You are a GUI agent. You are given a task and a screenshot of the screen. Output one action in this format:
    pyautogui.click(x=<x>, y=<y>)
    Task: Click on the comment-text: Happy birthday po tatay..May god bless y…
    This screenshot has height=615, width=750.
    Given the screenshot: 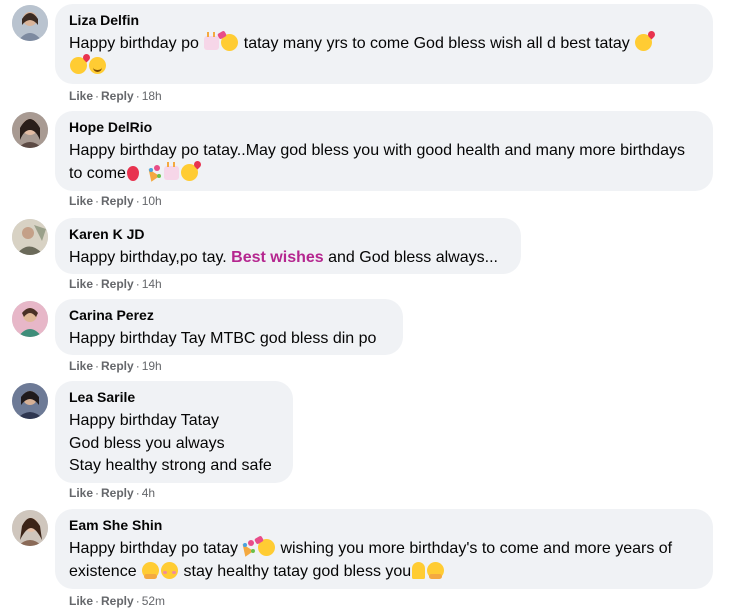 What is the action you would take?
    pyautogui.click(x=377, y=162)
    